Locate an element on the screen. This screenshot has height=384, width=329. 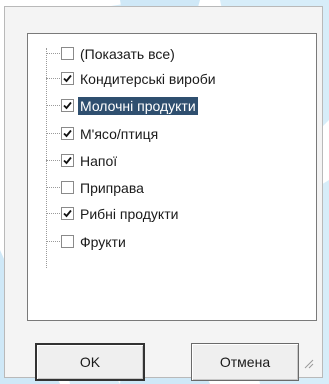
list-item-label: Молочні продукти is located at coordinates (138, 105).